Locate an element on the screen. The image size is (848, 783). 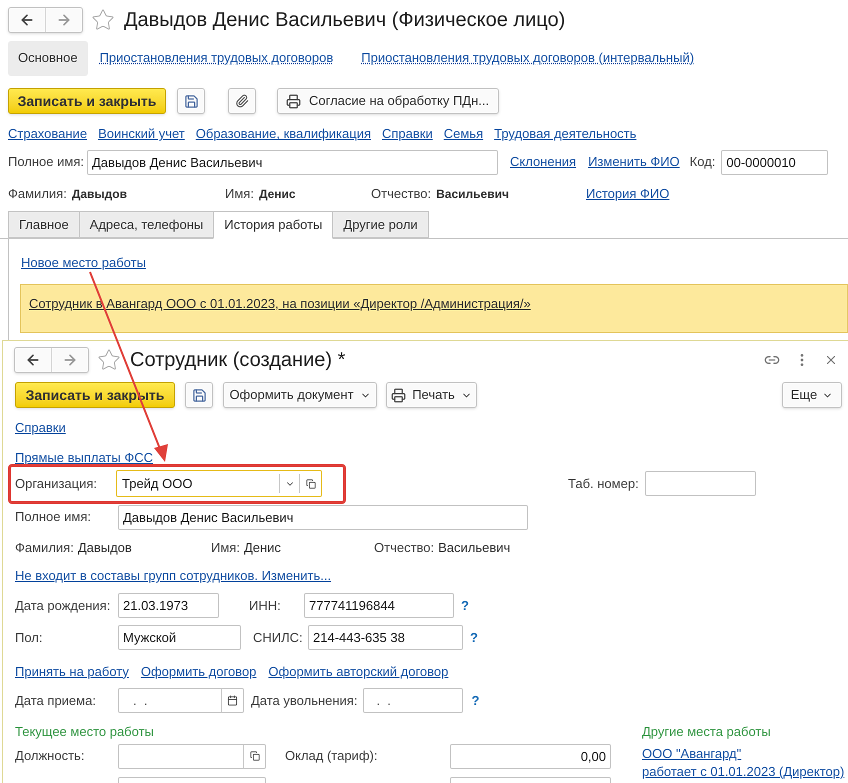
snils-field: 214-443-635 38 is located at coordinates (385, 637).